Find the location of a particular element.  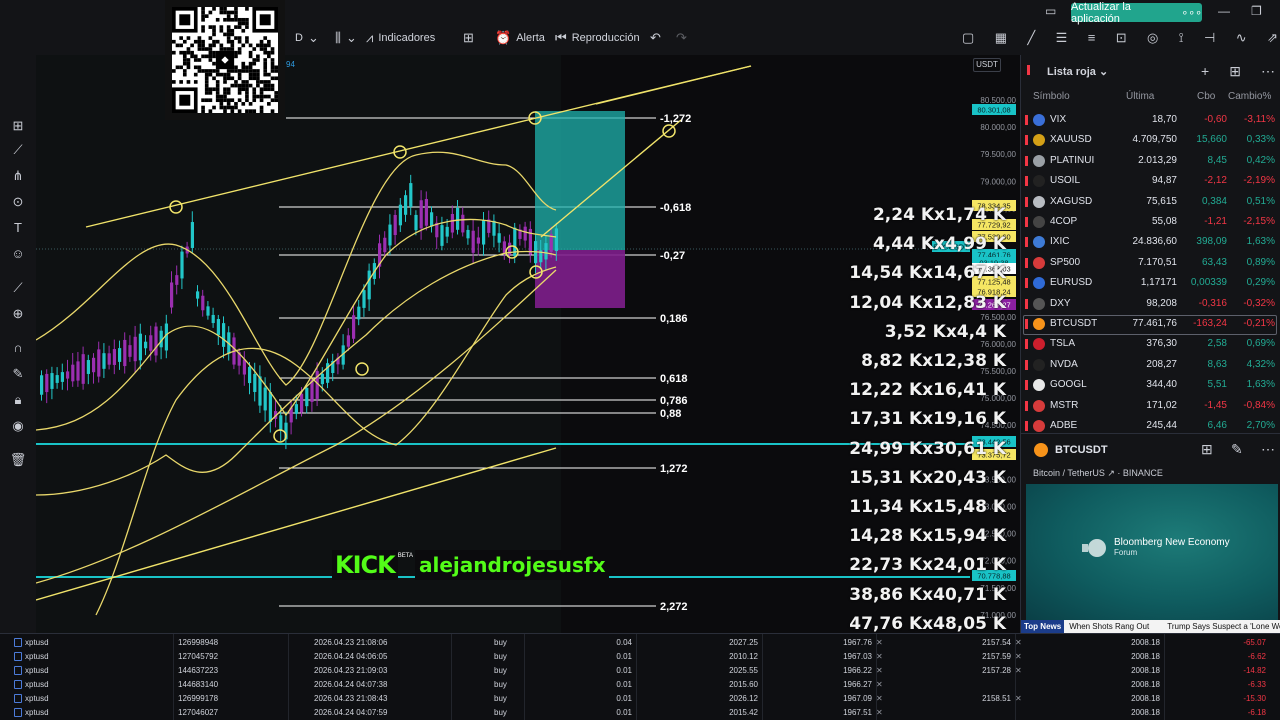

watchlist-row: VIX 18,70 -0,60 -3,11% is located at coordinates (1150, 120).